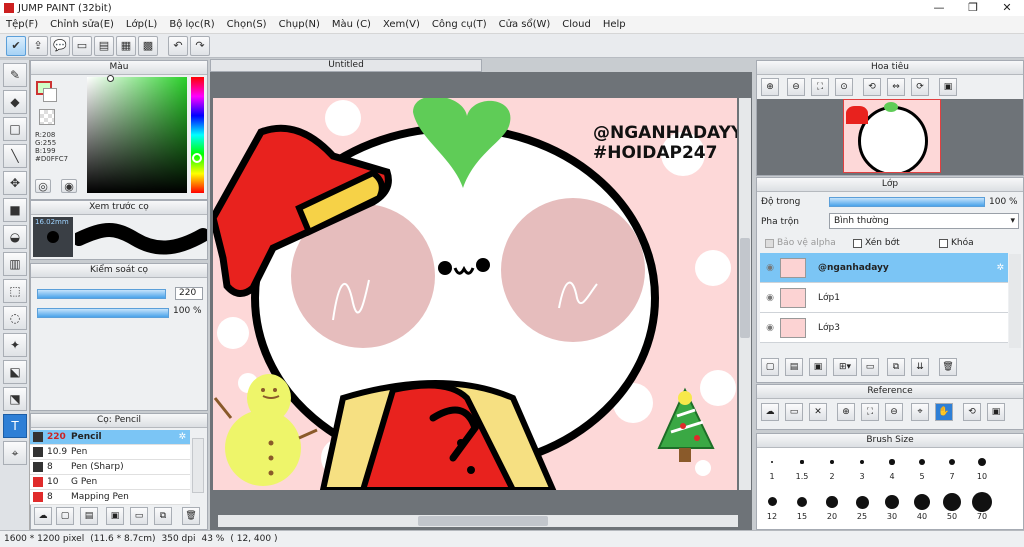 Image resolution: width=1024 pixels, height=547 pixels. What do you see at coordinates (996, 412) in the screenshot?
I see `ref-options-icon: ▣` at bounding box center [996, 412].